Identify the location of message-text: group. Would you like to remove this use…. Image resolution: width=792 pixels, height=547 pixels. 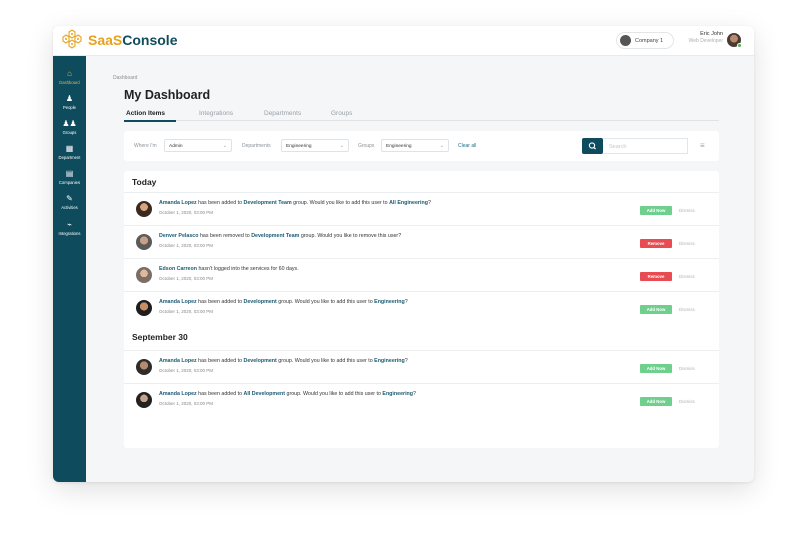
(350, 236).